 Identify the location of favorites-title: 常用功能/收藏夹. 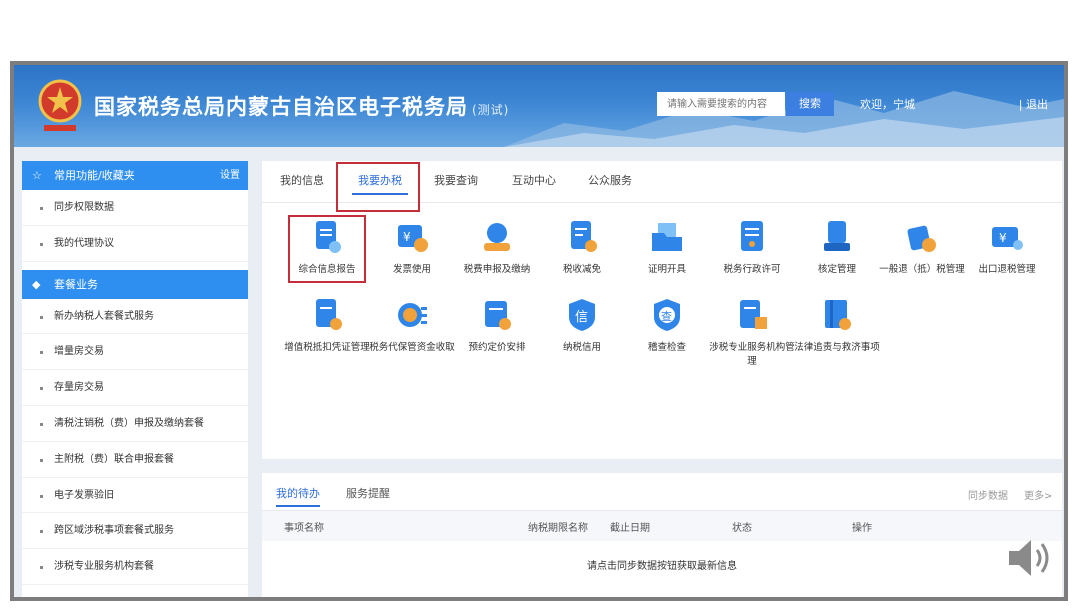
(94, 175).